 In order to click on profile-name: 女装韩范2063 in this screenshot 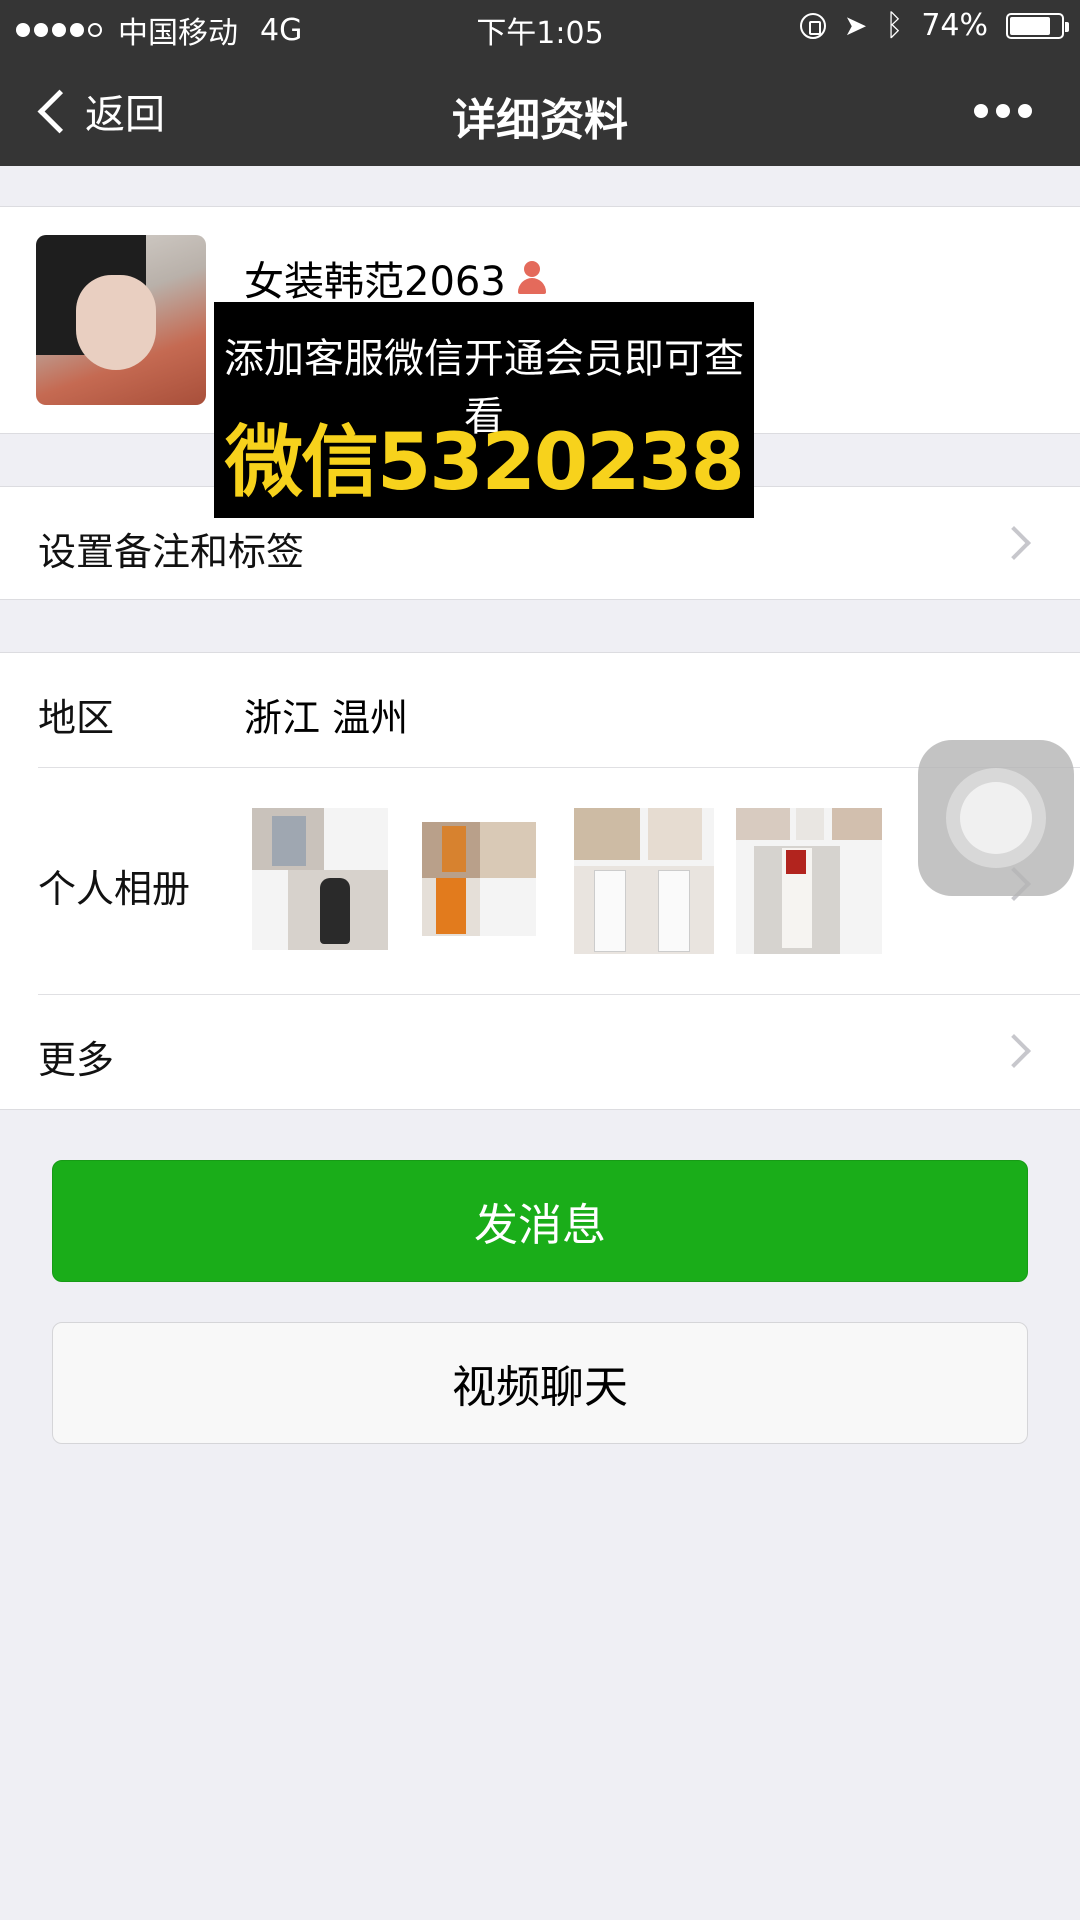, I will do `click(375, 282)`.